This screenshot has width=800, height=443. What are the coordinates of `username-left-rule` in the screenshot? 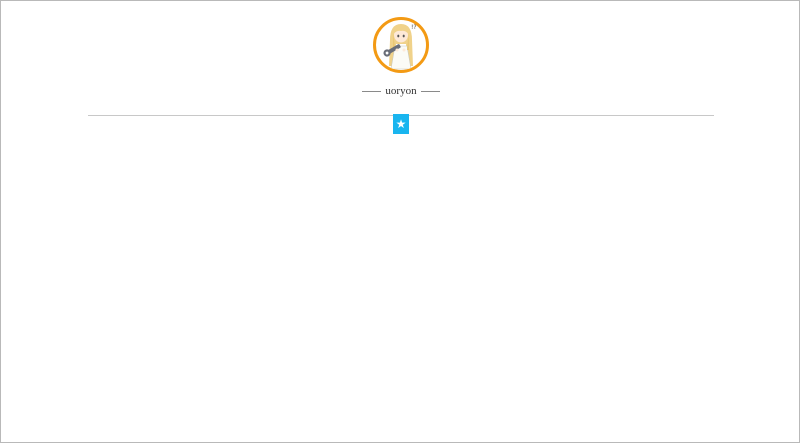 It's located at (372, 91).